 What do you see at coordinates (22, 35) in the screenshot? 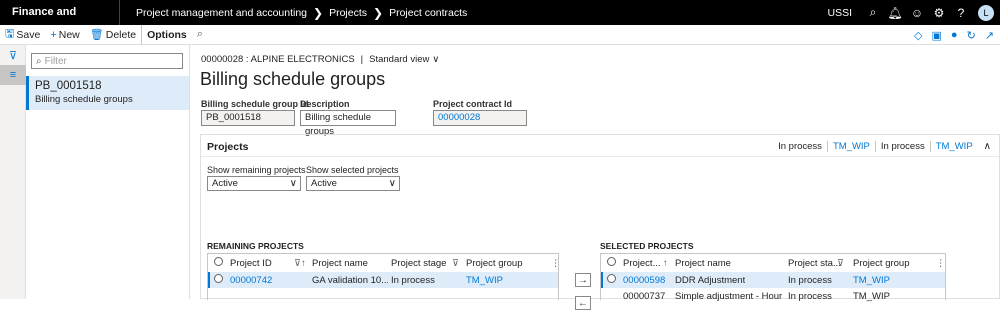
I see `save-button: 🖫︎ Save` at bounding box center [22, 35].